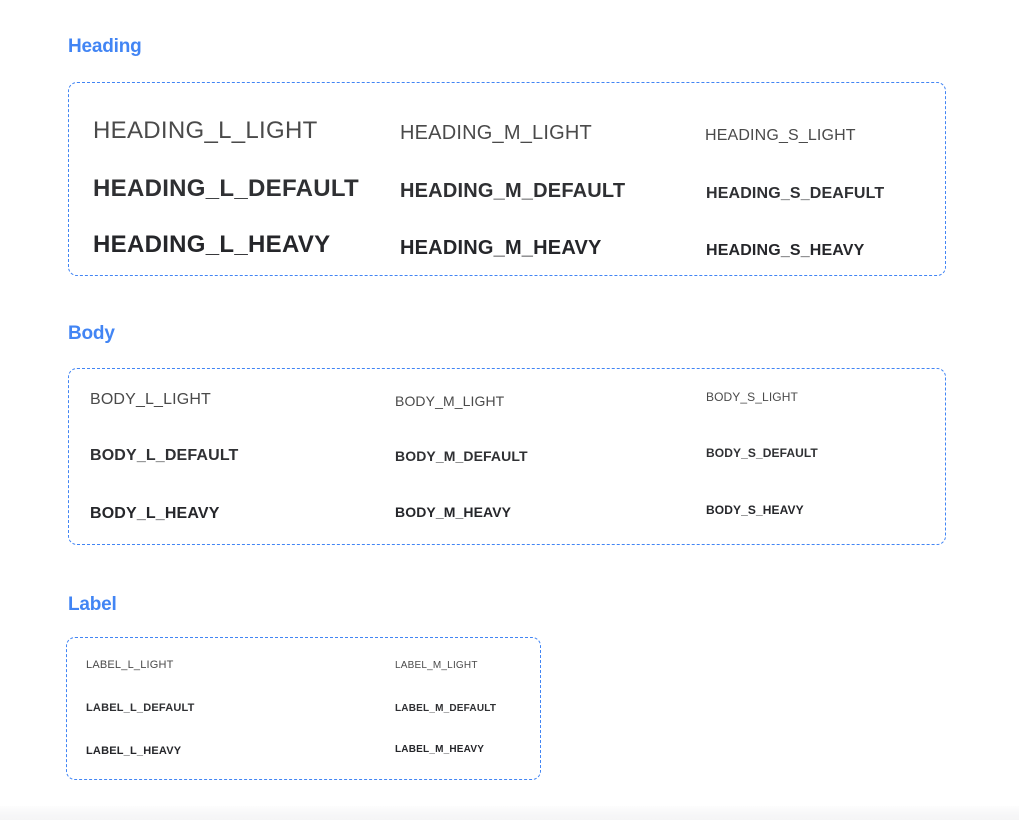 This screenshot has height=820, width=1019. What do you see at coordinates (461, 456) in the screenshot?
I see `specimen-body-m-default: BODY_M_DEFAULT` at bounding box center [461, 456].